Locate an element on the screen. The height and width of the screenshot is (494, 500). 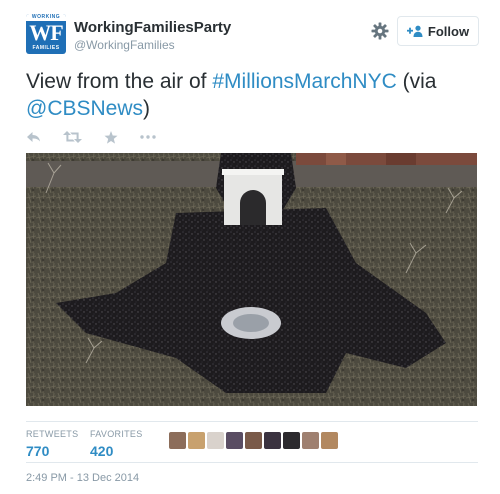
avatar-bottom-text: FAMILIES is located at coordinates (46, 48).